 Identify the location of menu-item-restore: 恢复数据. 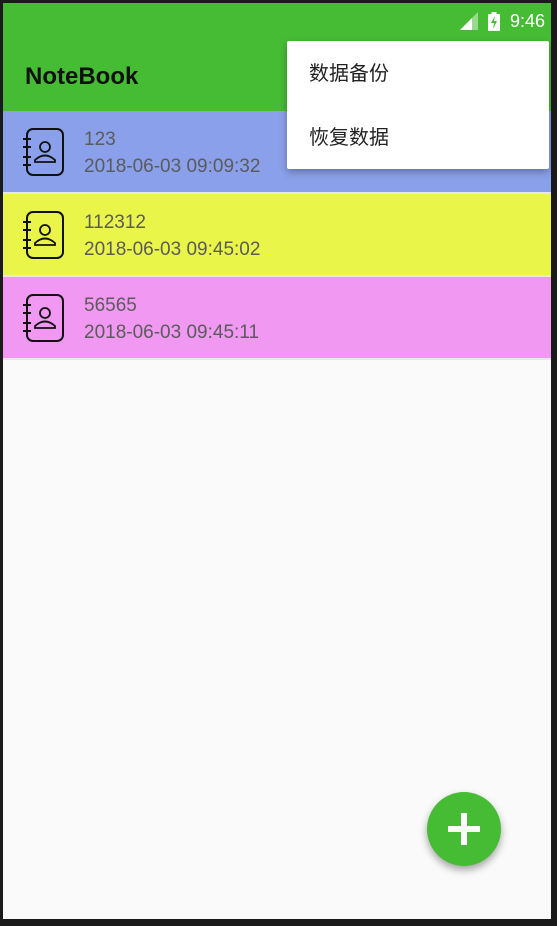
(418, 137).